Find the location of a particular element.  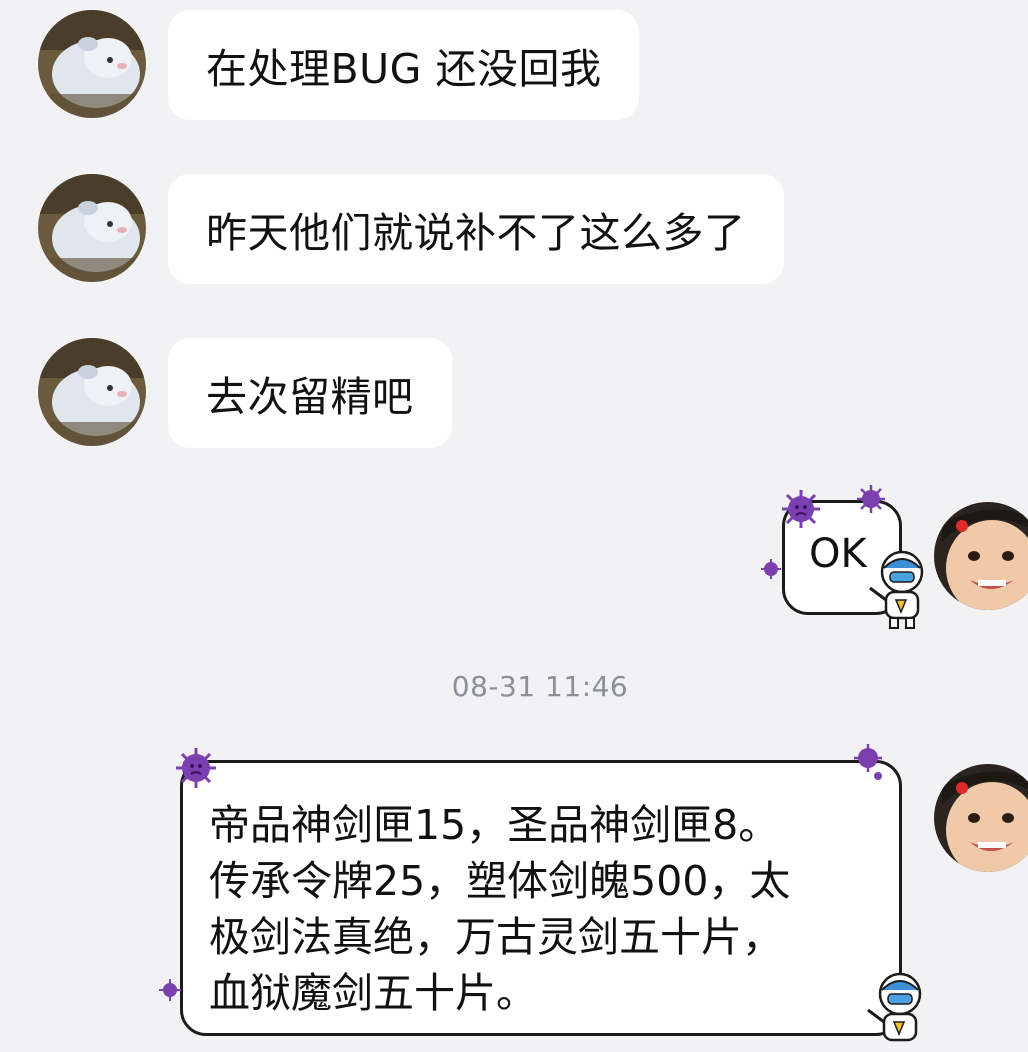

incoming-message-bubble: 昨天他们就说补不了这么多了 is located at coordinates (476, 229).